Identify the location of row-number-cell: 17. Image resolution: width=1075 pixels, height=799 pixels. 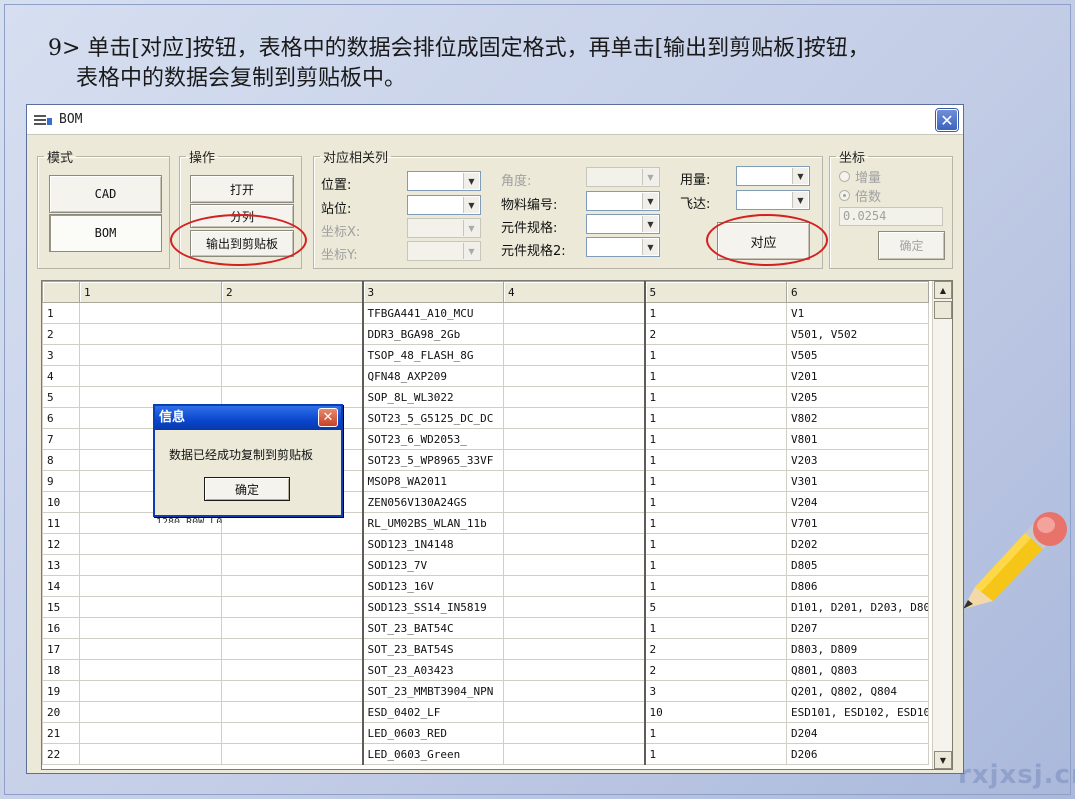
(61, 649).